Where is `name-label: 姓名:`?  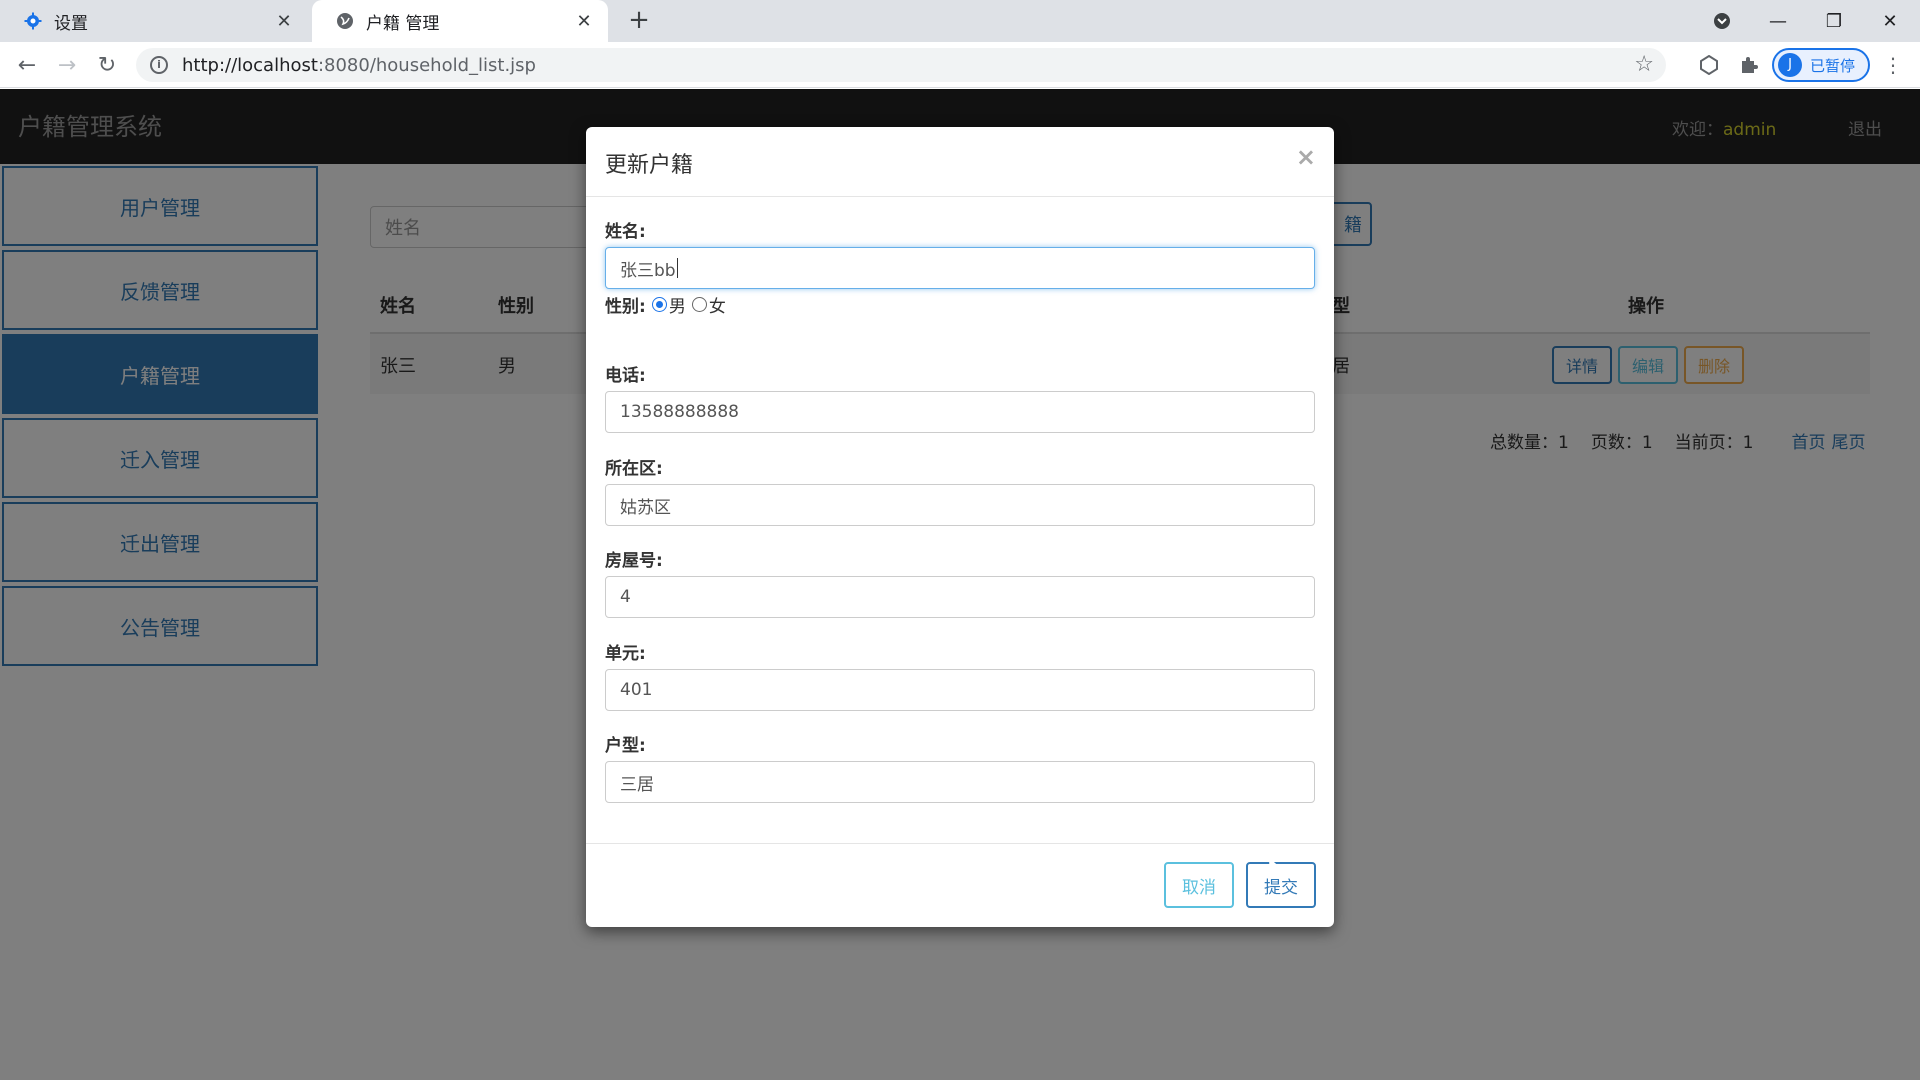
name-label: 姓名: is located at coordinates (625, 232).